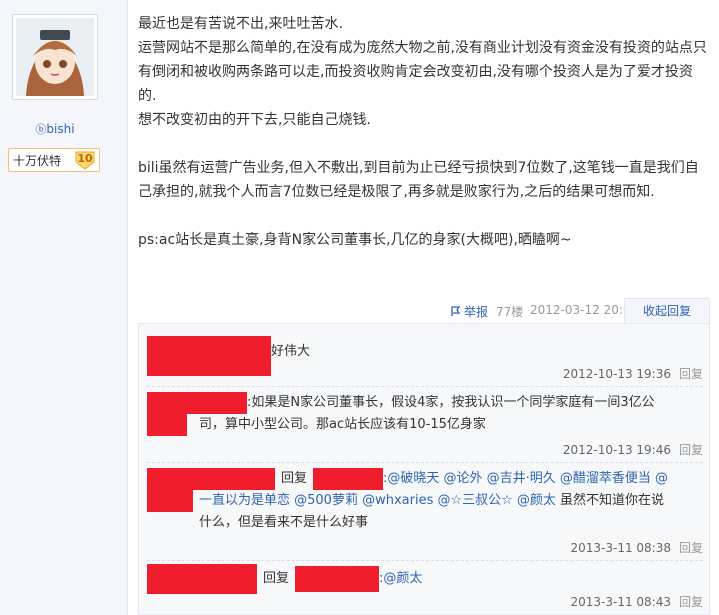  Describe the element at coordinates (37, 160) in the screenshot. I see `level-label: 十万伏特` at that location.